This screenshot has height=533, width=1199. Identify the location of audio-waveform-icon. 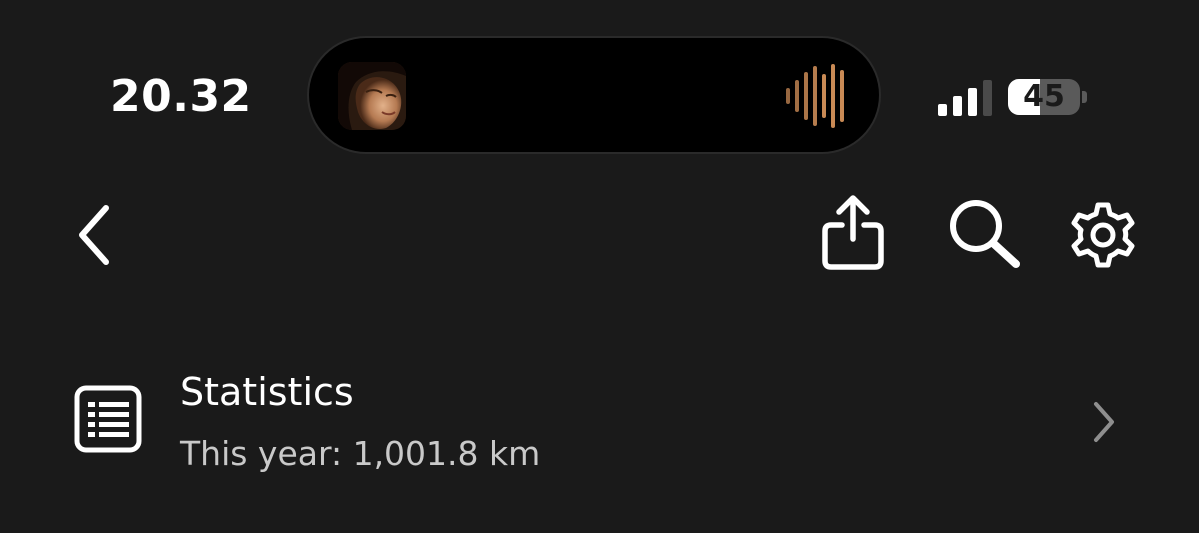
(815, 96).